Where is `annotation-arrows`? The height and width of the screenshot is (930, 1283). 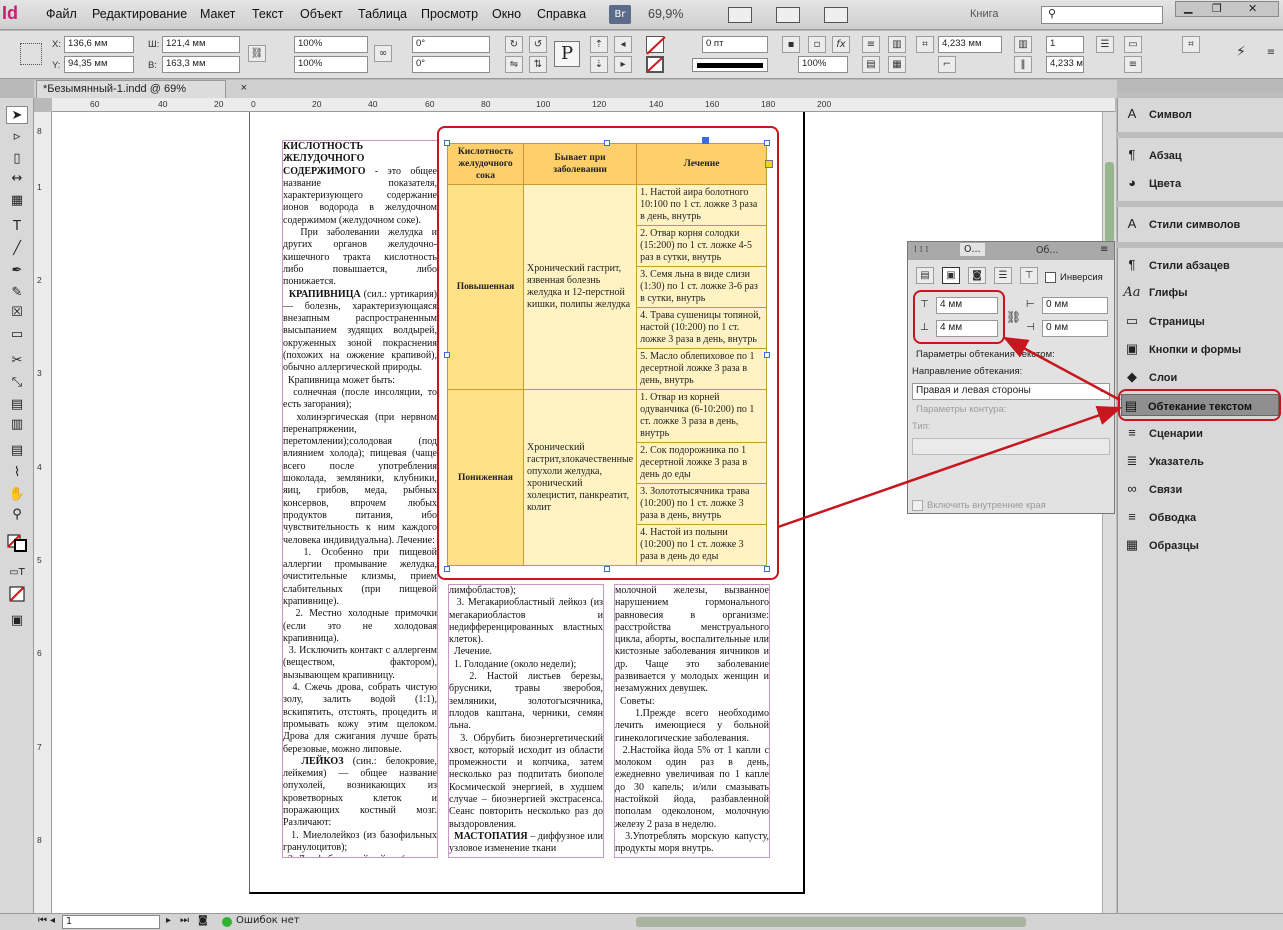
annotation-arrows is located at coordinates (950, 432).